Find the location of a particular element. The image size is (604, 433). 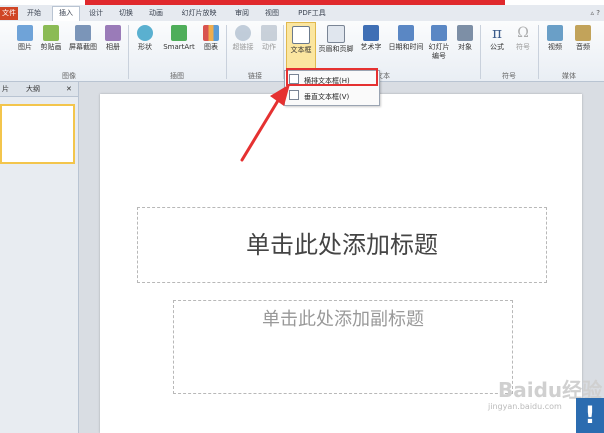

tab-transitions: 切换 is located at coordinates (126, 13).